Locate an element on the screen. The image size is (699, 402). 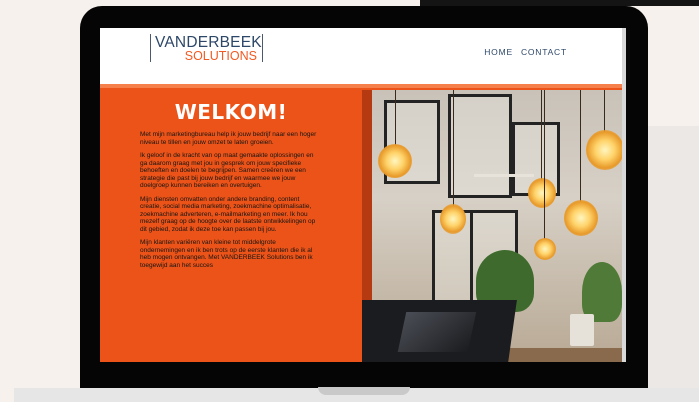
background-panel is located at coordinates (673, 258).